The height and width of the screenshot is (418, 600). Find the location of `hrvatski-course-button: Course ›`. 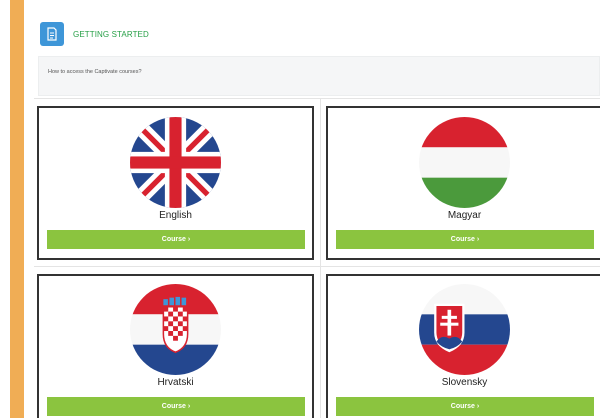

hrvatski-course-button: Course › is located at coordinates (176, 406).